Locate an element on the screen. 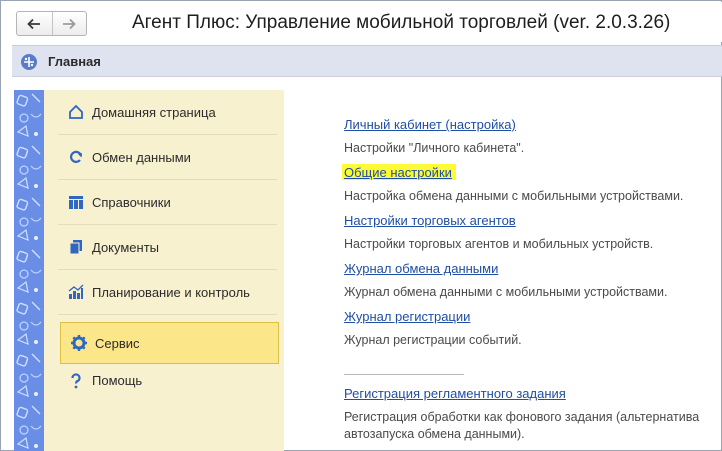  sidebar-item-label: Документы is located at coordinates (126, 247).